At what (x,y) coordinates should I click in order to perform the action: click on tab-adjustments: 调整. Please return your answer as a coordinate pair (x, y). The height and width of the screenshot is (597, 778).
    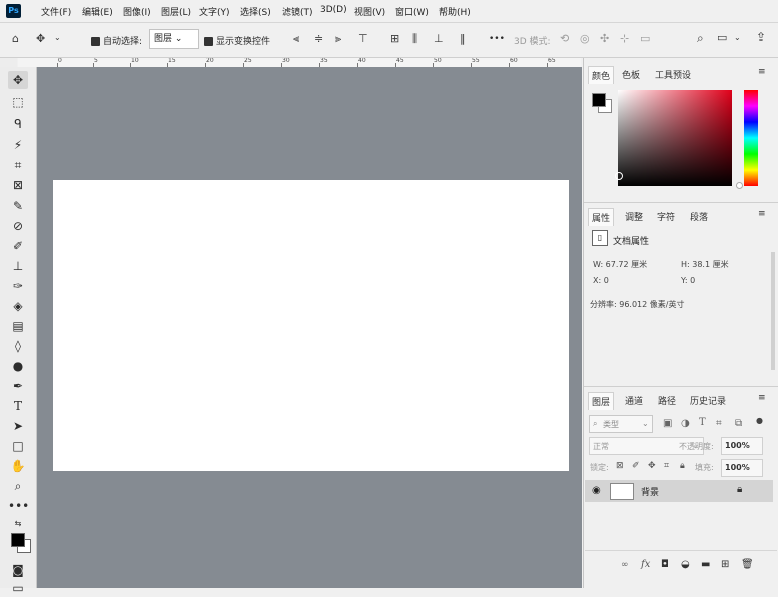
    Looking at the image, I should click on (634, 216).